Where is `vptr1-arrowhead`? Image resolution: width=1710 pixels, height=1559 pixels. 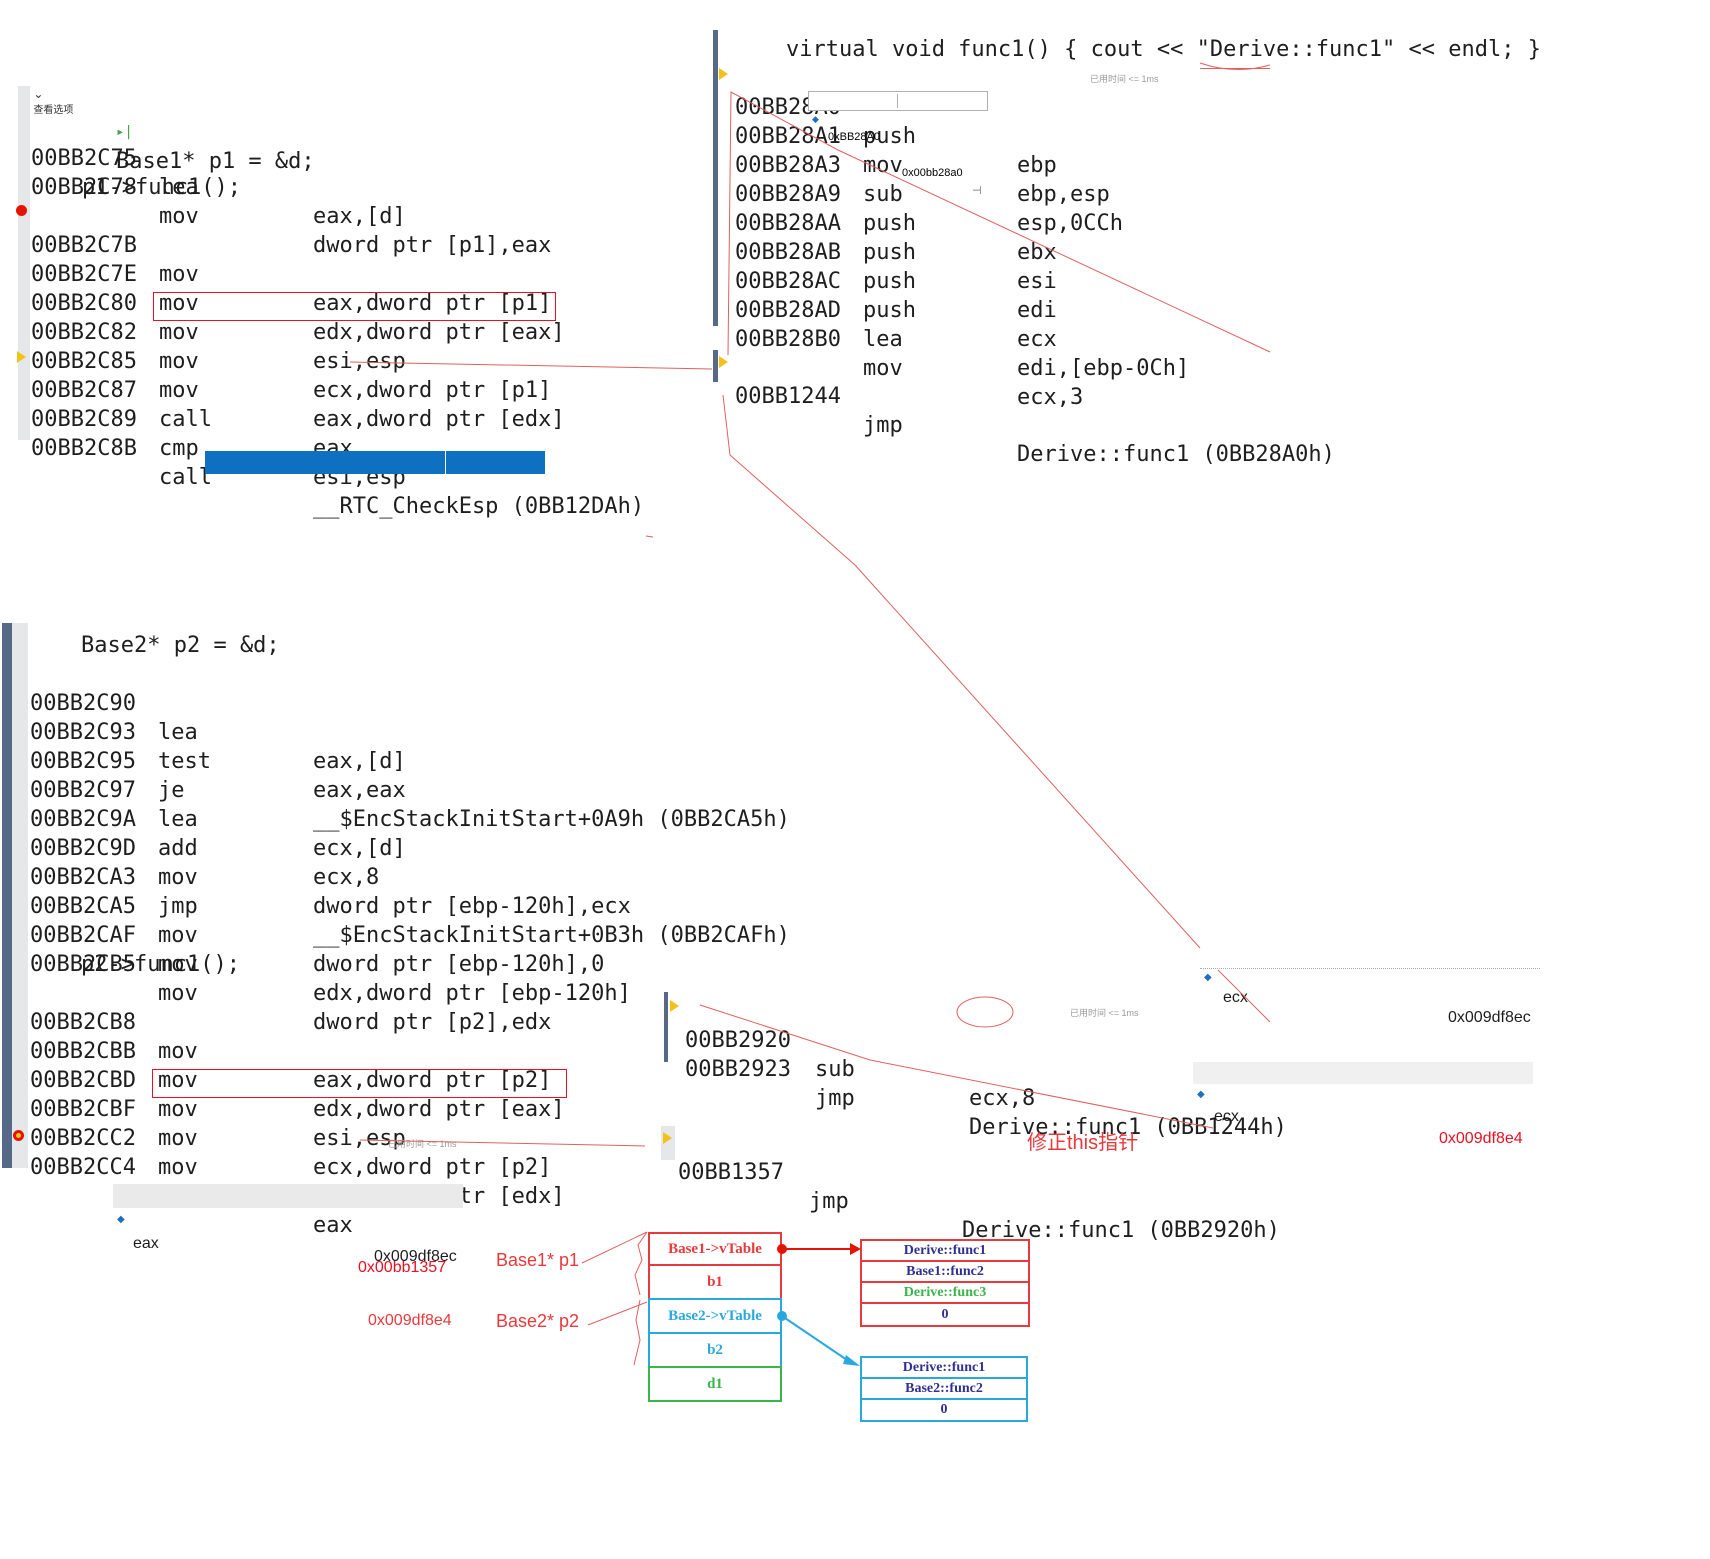
vptr1-arrowhead is located at coordinates (855, 1249).